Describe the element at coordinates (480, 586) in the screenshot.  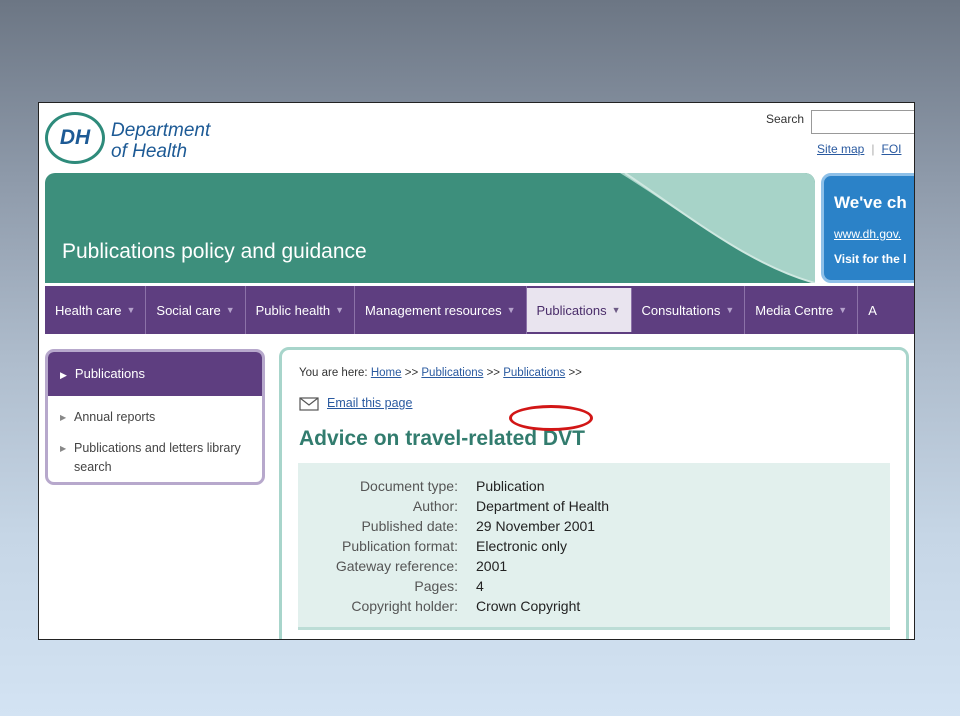
I see `detail-value: 4` at that location.